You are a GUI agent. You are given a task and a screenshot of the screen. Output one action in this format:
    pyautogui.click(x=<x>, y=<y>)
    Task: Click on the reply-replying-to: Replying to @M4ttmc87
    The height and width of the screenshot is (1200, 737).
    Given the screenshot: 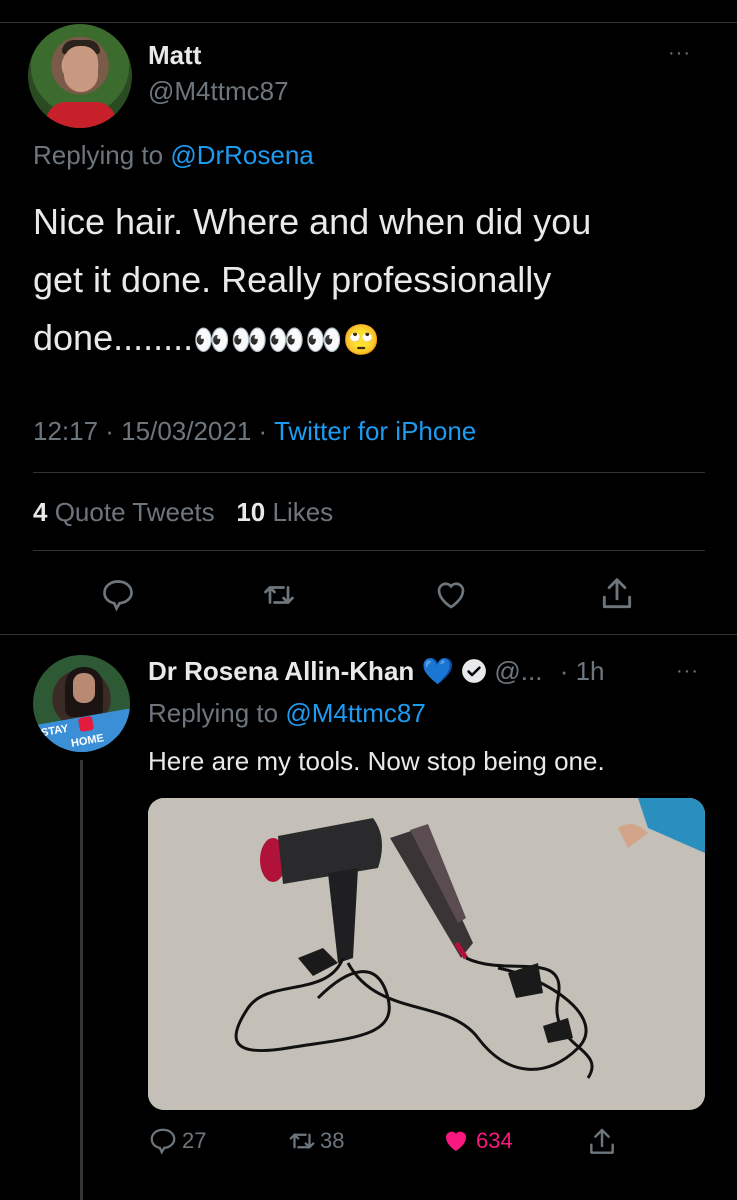 What is the action you would take?
    pyautogui.click(x=287, y=713)
    